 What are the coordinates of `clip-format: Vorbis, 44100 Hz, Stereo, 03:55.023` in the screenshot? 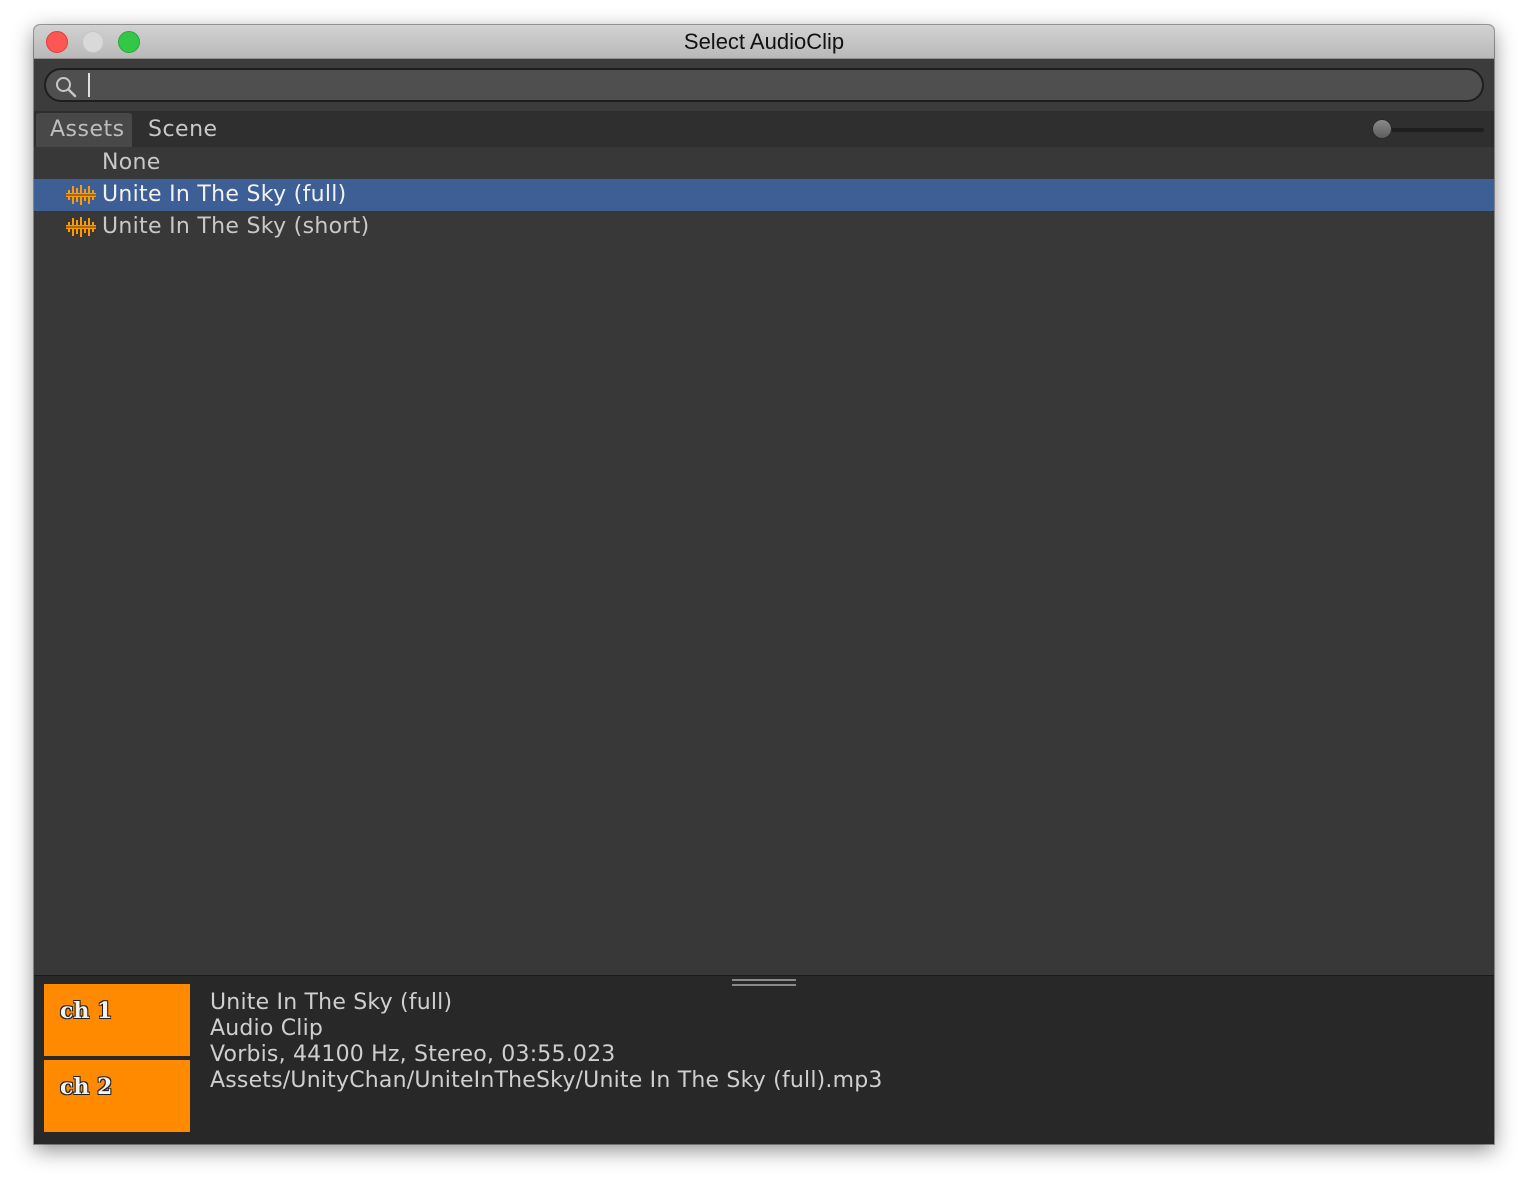 It's located at (413, 1054).